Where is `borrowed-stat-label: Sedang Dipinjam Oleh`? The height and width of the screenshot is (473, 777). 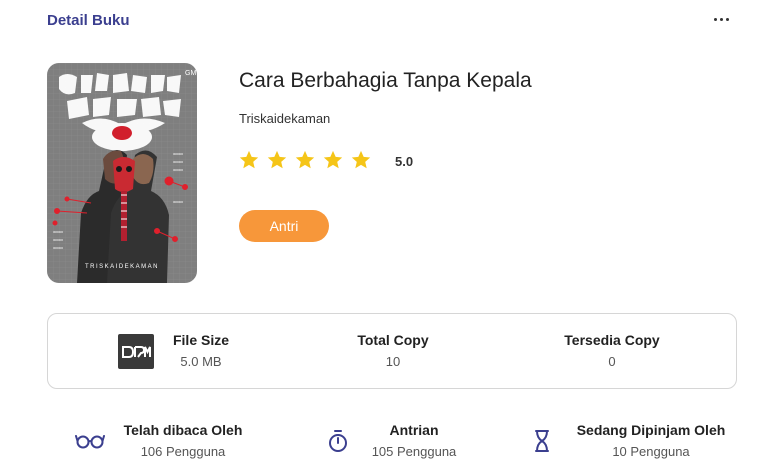
borrowed-stat-label: Sedang Dipinjam Oleh is located at coordinates (651, 430).